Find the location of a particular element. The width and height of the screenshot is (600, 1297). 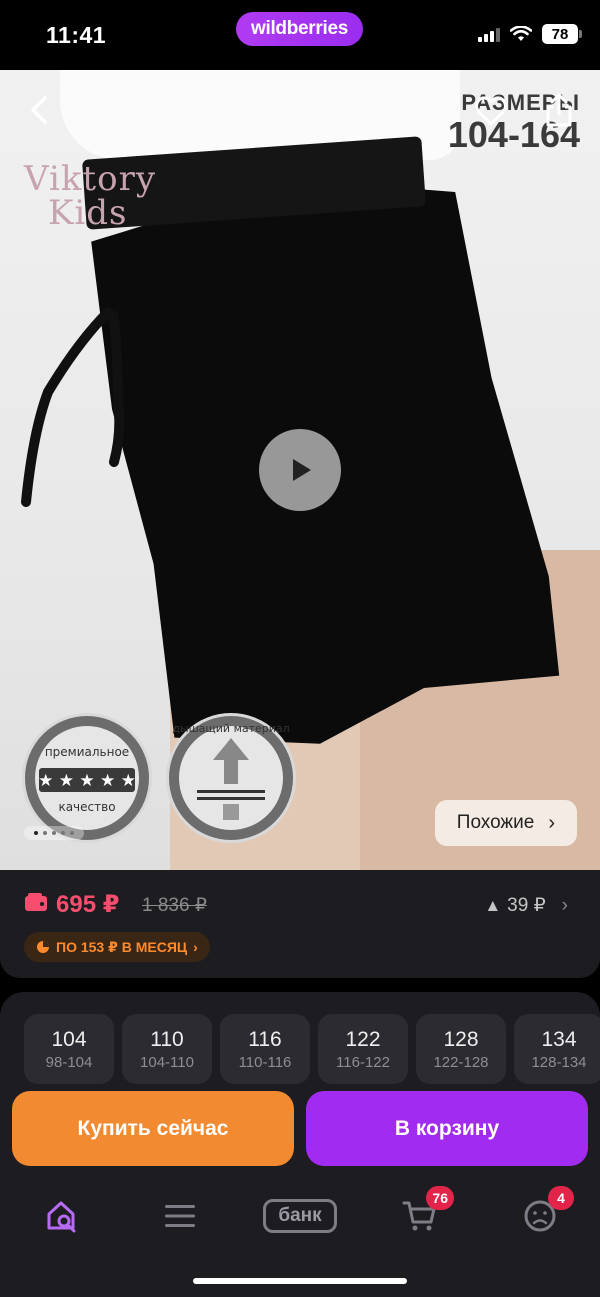

size-value: 116 is located at coordinates (265, 1039).